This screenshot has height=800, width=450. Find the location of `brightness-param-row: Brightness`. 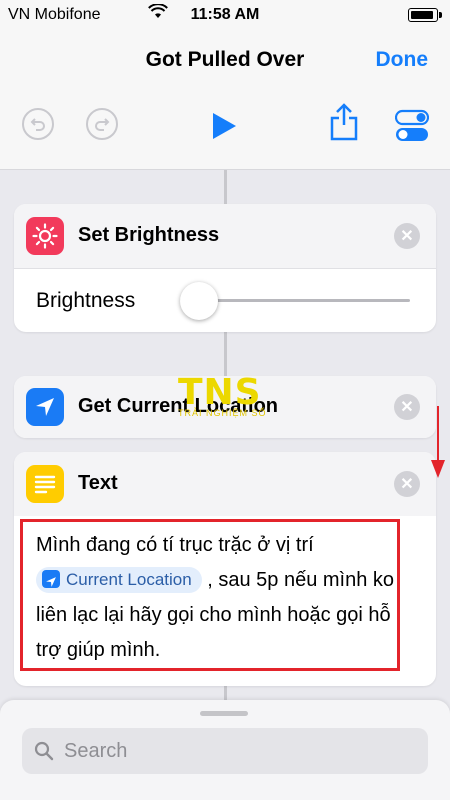

brightness-param-row: Brightness is located at coordinates (225, 300).